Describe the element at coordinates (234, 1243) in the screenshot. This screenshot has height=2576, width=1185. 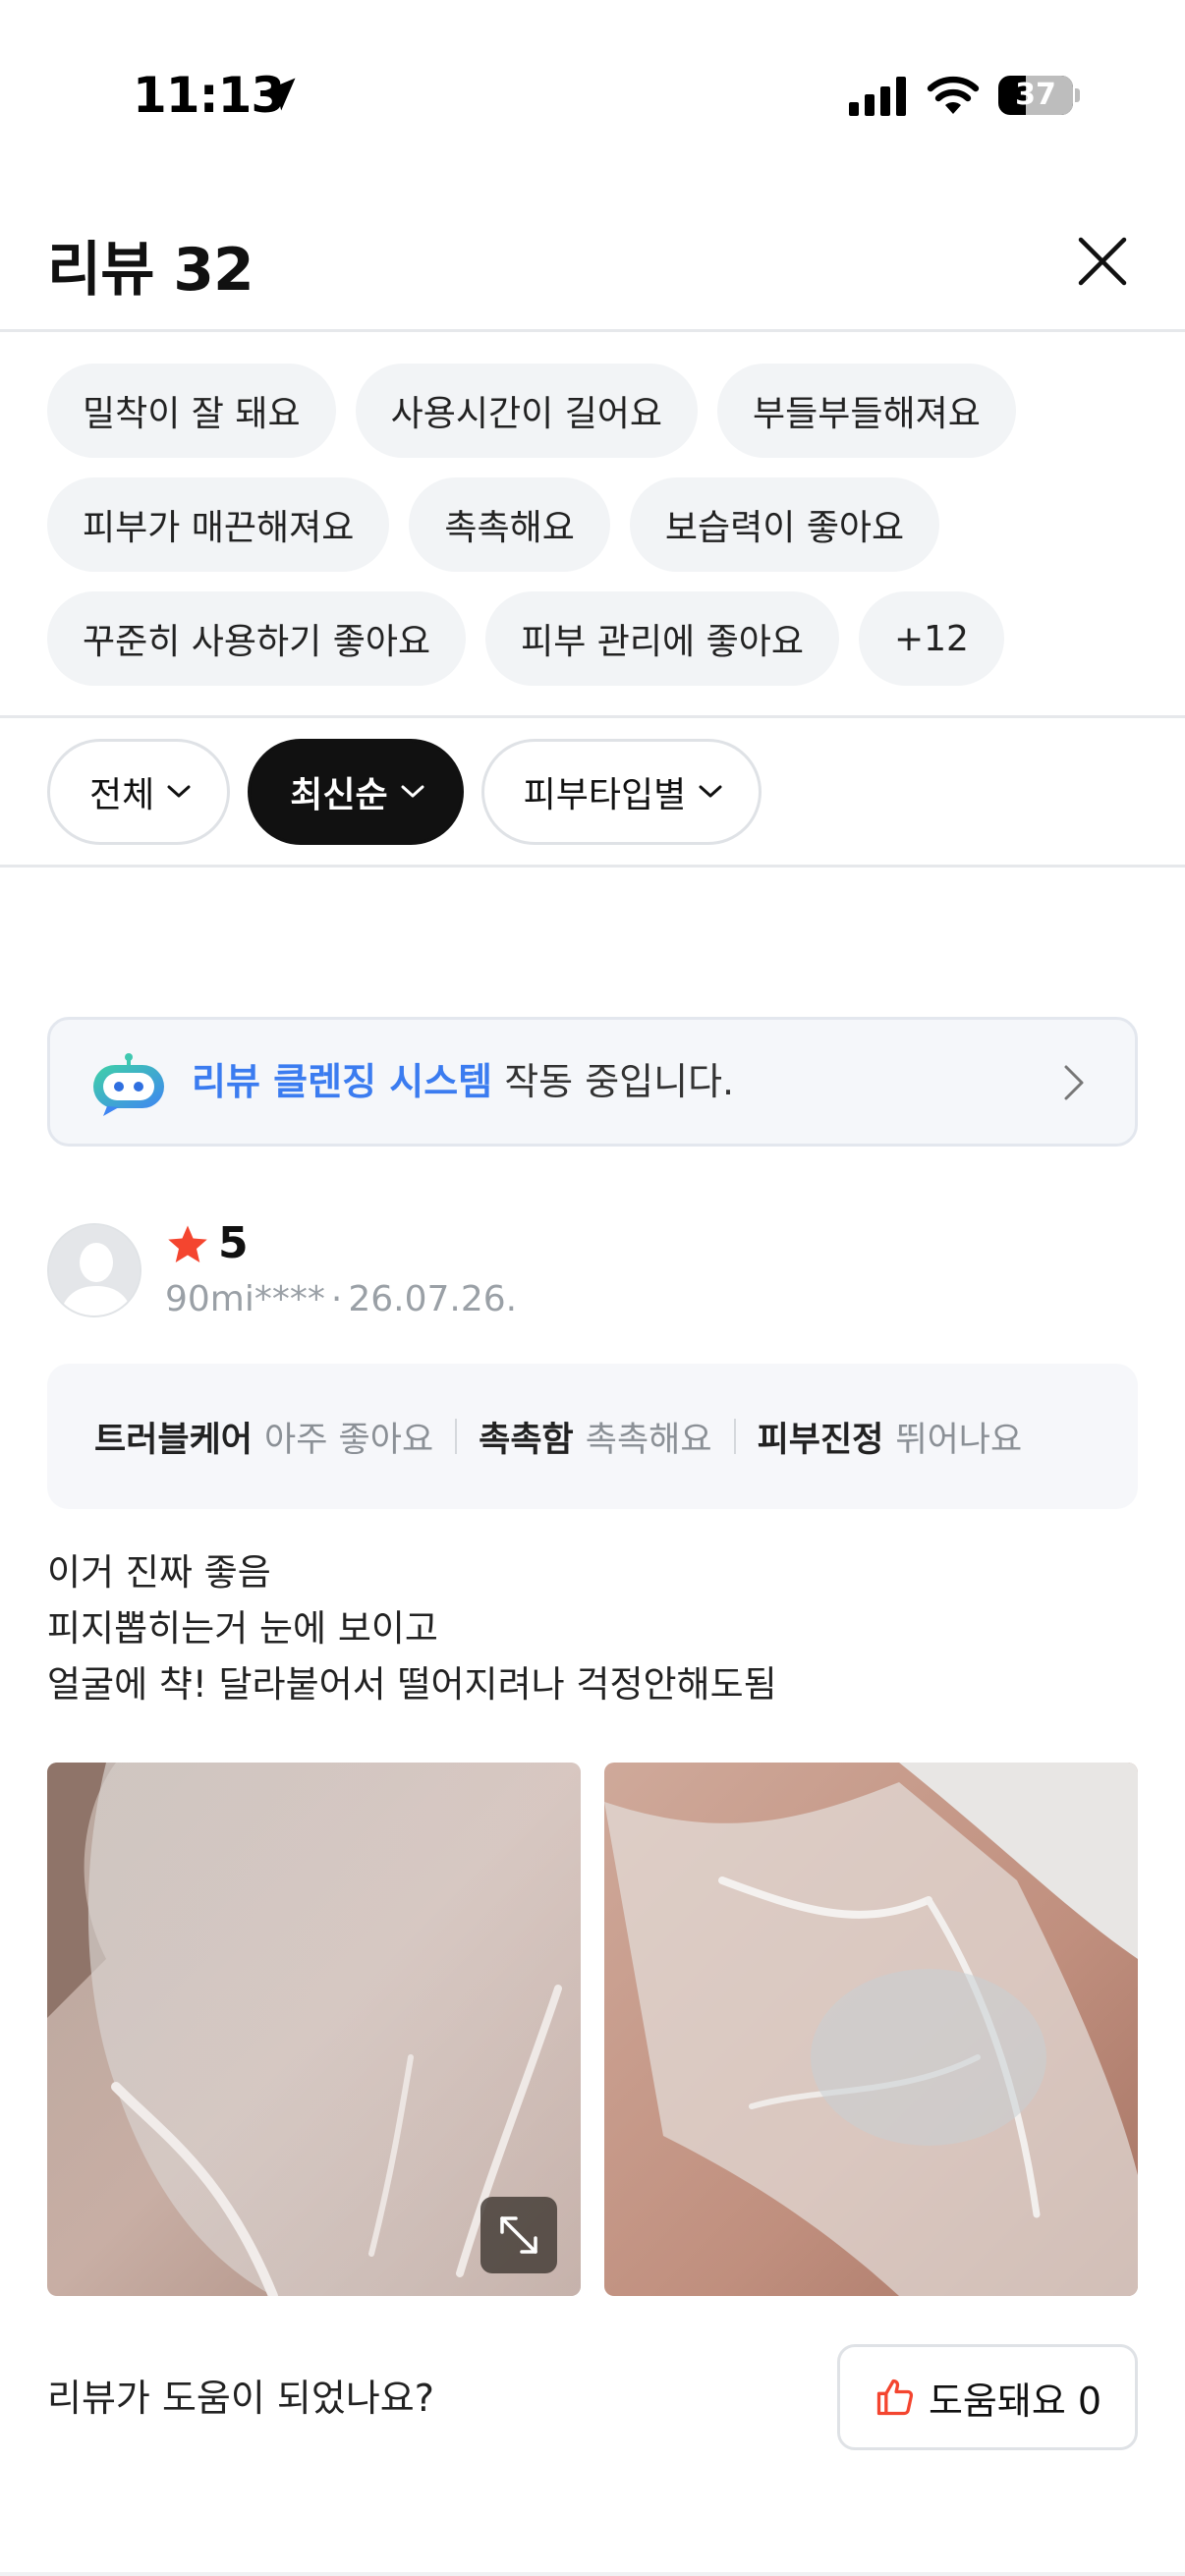
I see `rating-value: 5` at that location.